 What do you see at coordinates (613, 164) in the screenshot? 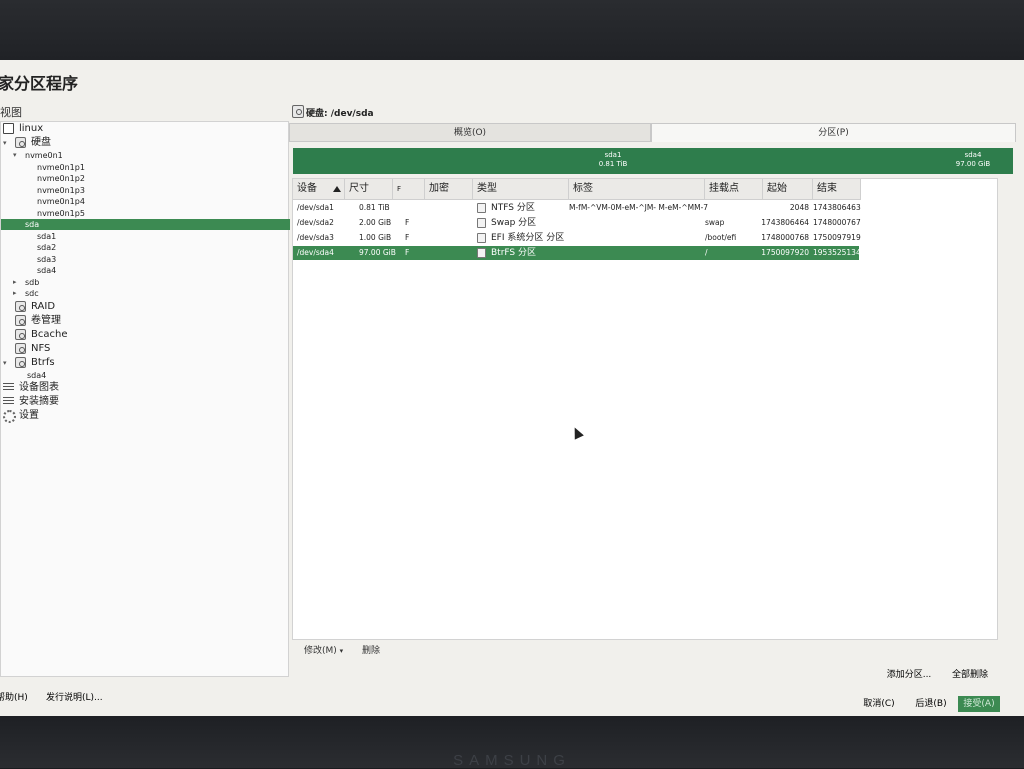
I see `graph-segment-size: 0.81 TiB` at bounding box center [613, 164].